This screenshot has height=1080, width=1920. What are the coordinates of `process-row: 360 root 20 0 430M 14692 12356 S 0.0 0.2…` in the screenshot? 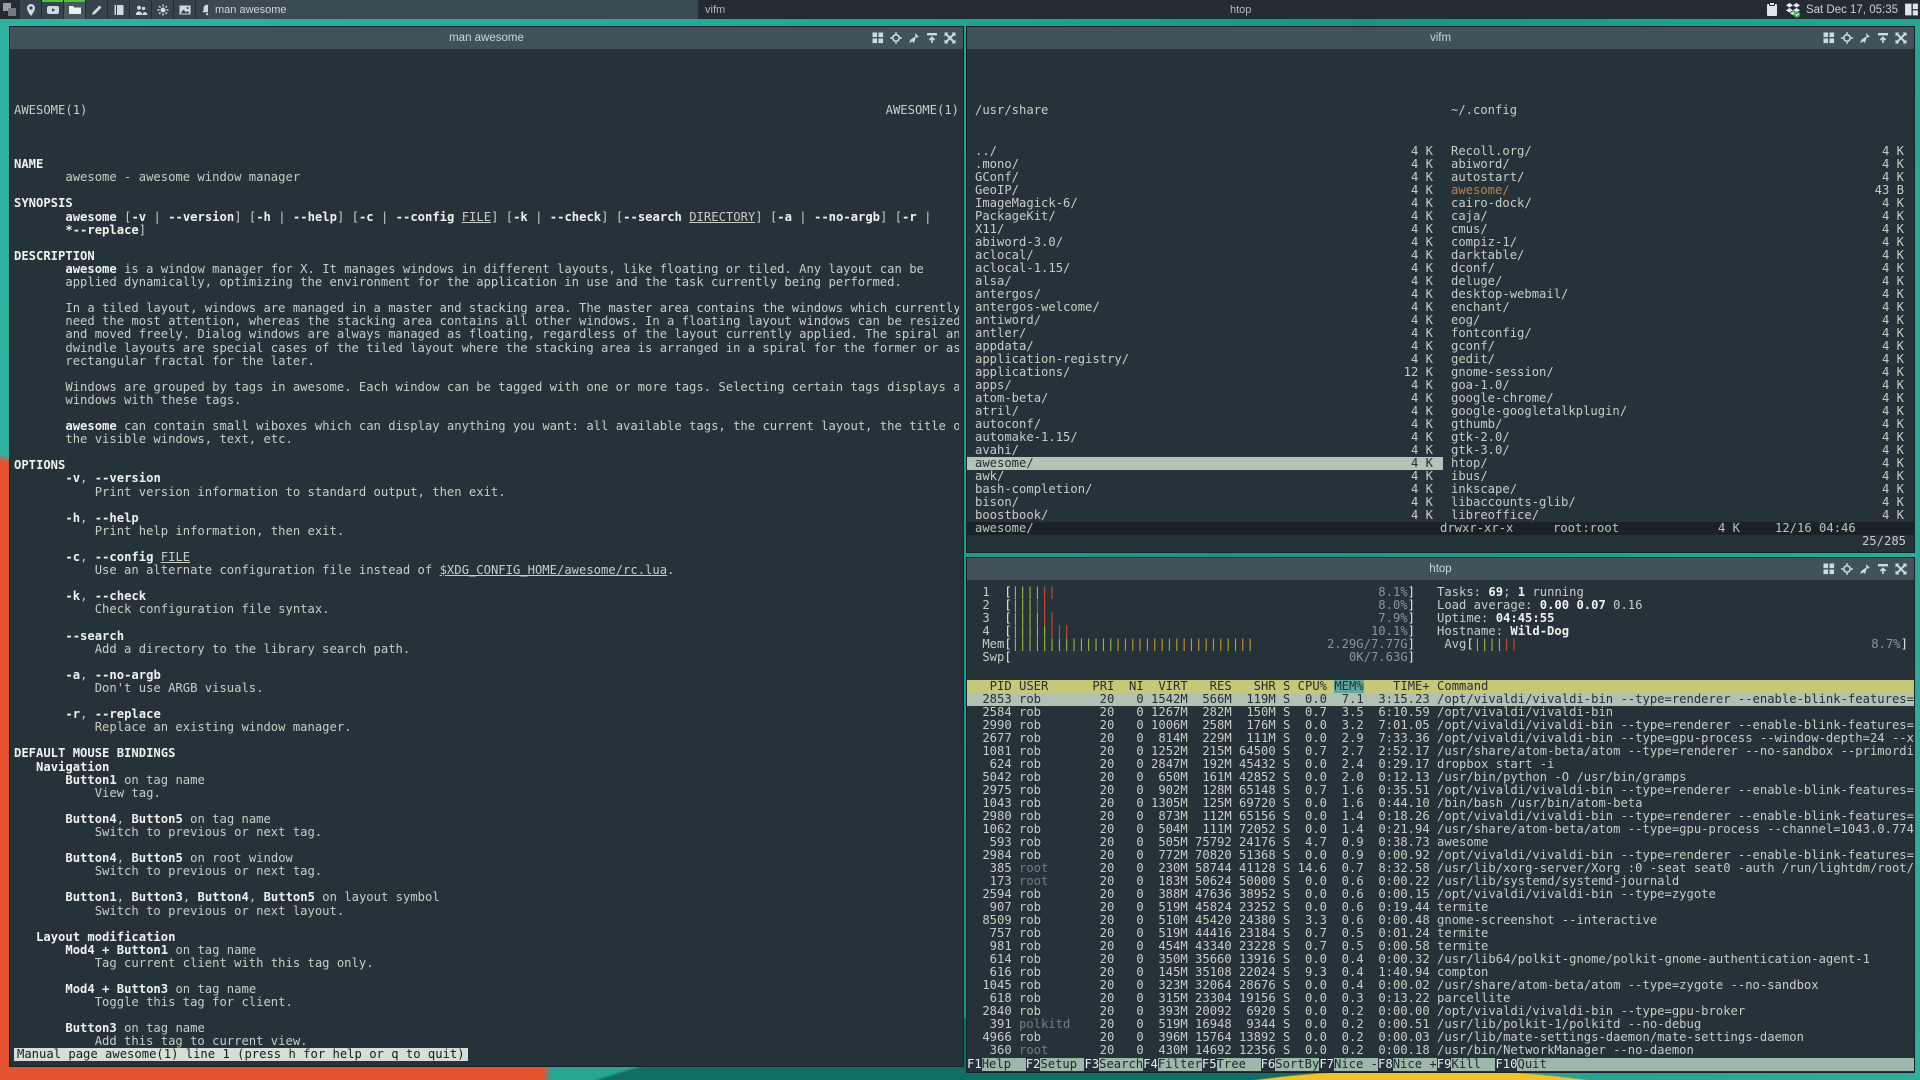 It's located at (1440, 1050).